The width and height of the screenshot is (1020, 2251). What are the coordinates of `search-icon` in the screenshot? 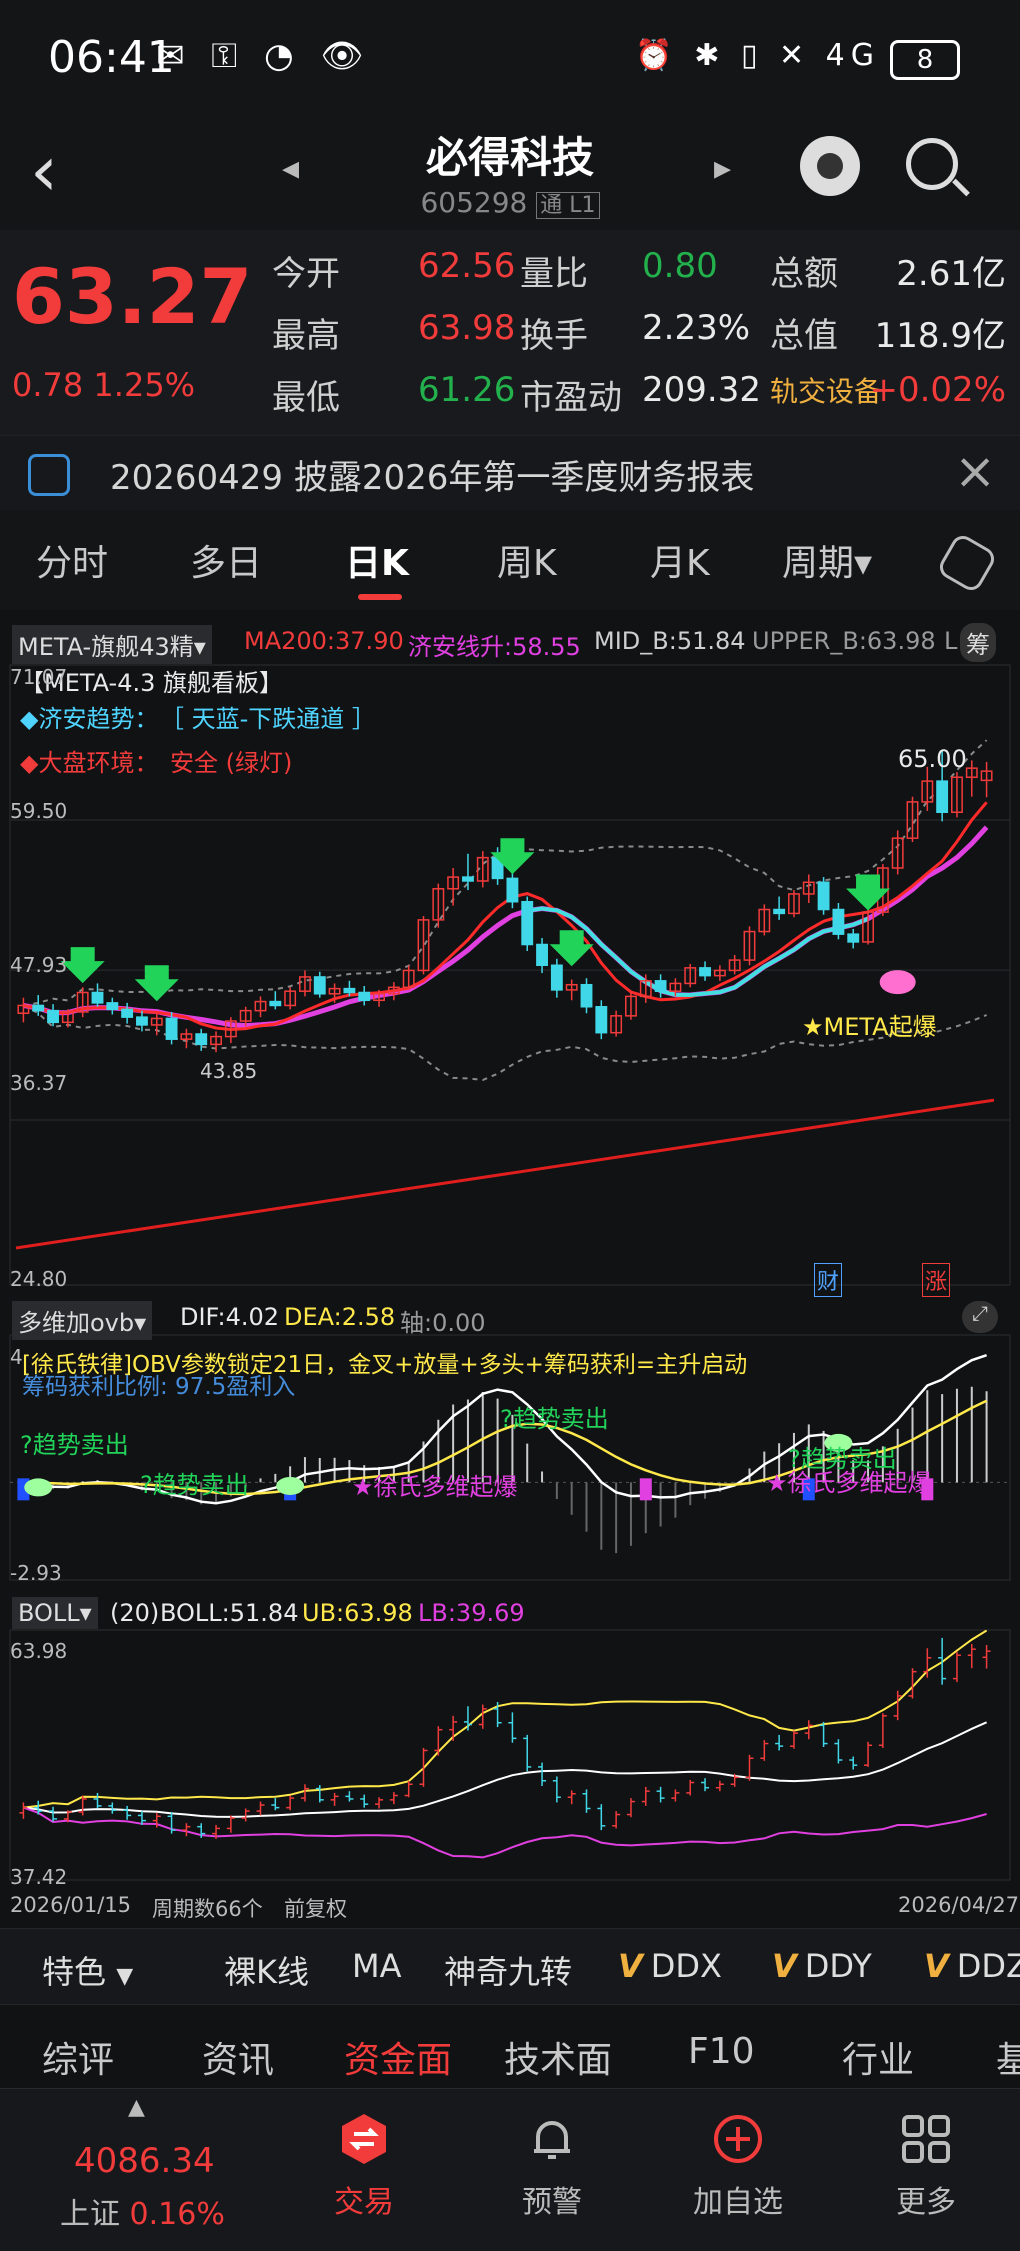 It's located at (932, 164).